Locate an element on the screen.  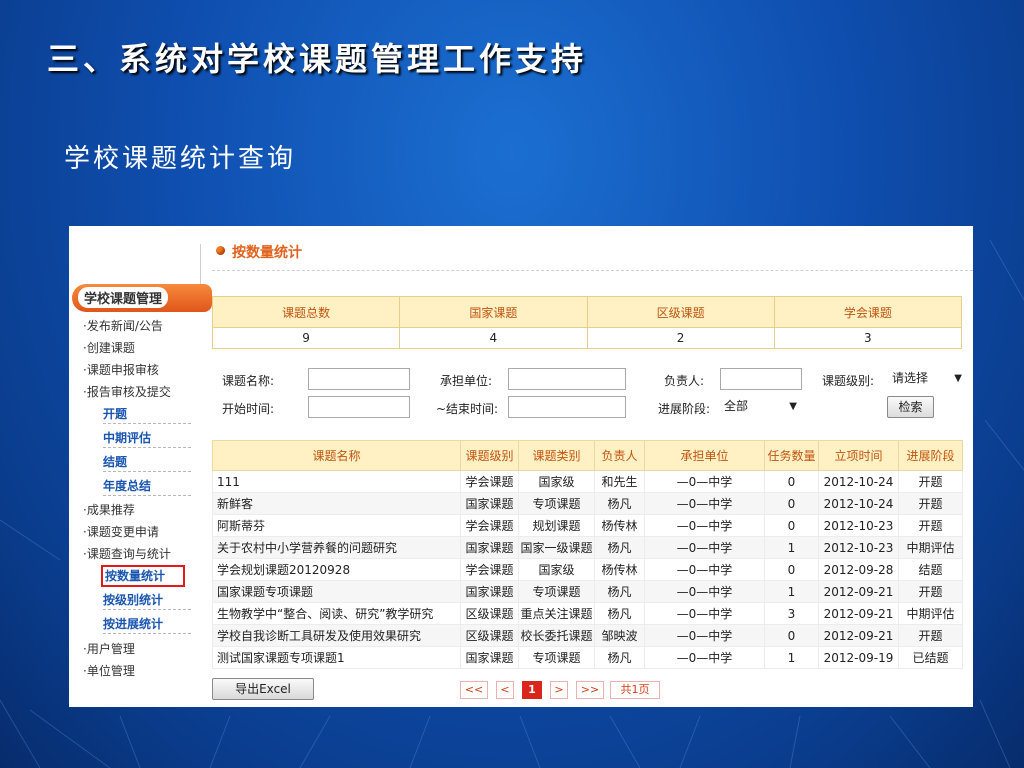
sidebar-subitem-by-level: 按级别统计 is located at coordinates (147, 600).